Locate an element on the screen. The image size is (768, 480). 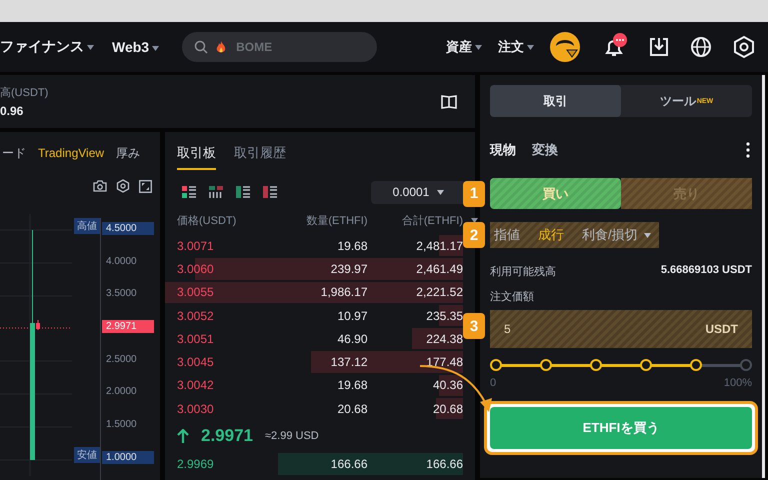
axis-label: 1.5000 is located at coordinates (121, 425).